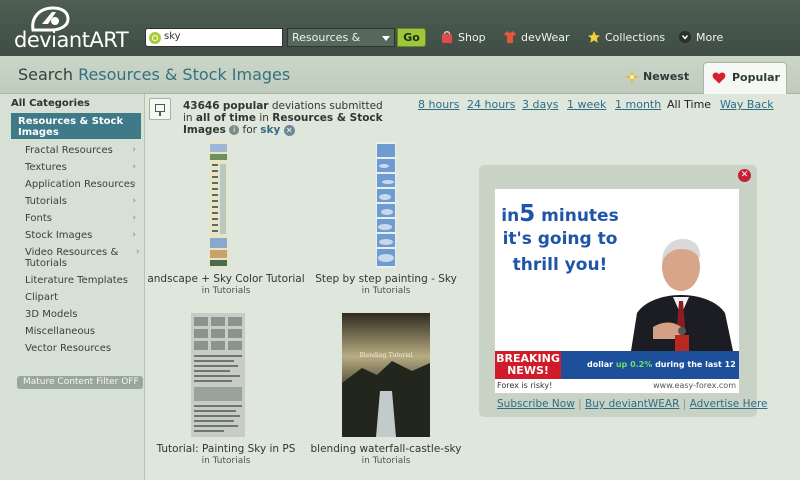 Image resolution: width=800 pixels, height=480 pixels. Describe the element at coordinates (226, 279) in the screenshot. I see `thumbnail-title: andscape + Sky Color Tutorial` at that location.